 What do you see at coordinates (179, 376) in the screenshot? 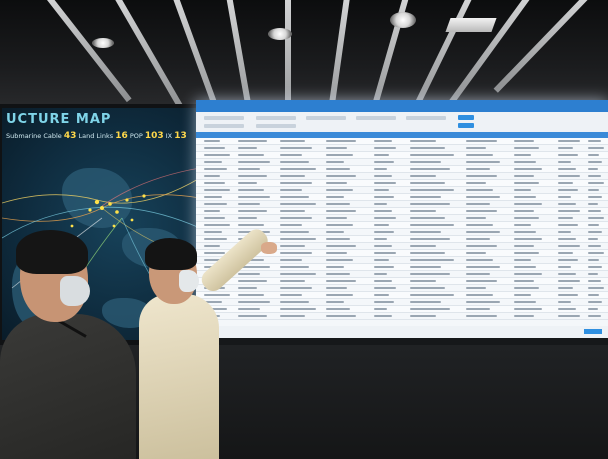
I see `person-right-torso` at bounding box center [179, 376].